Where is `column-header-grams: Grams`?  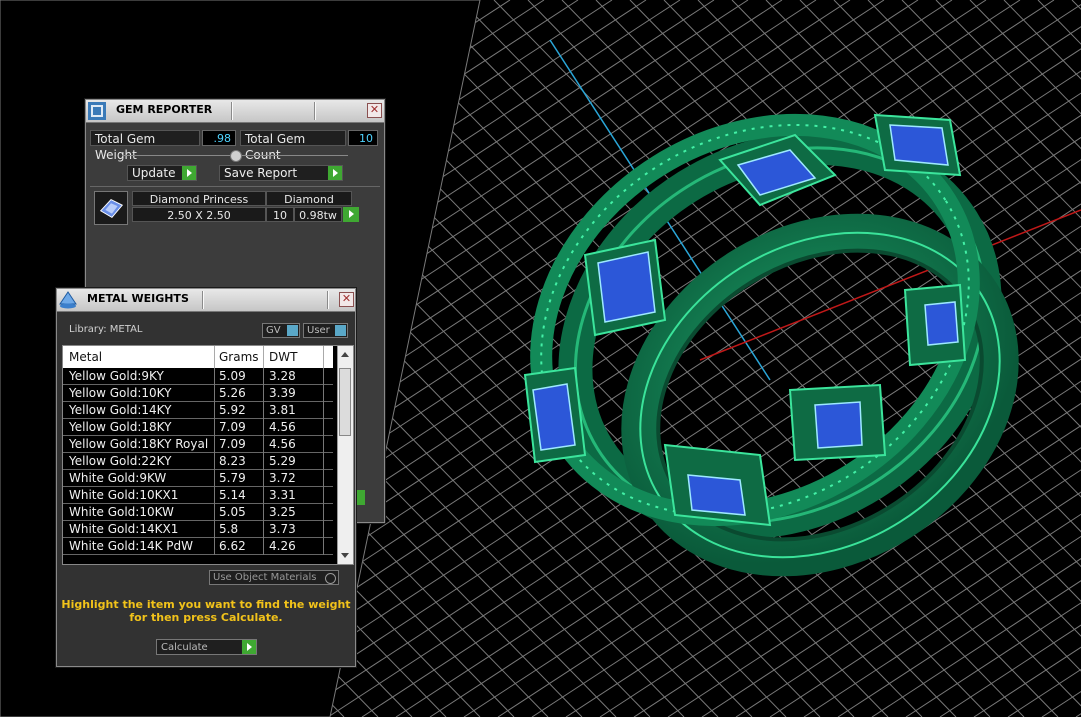
column-header-grams: Grams is located at coordinates (239, 357).